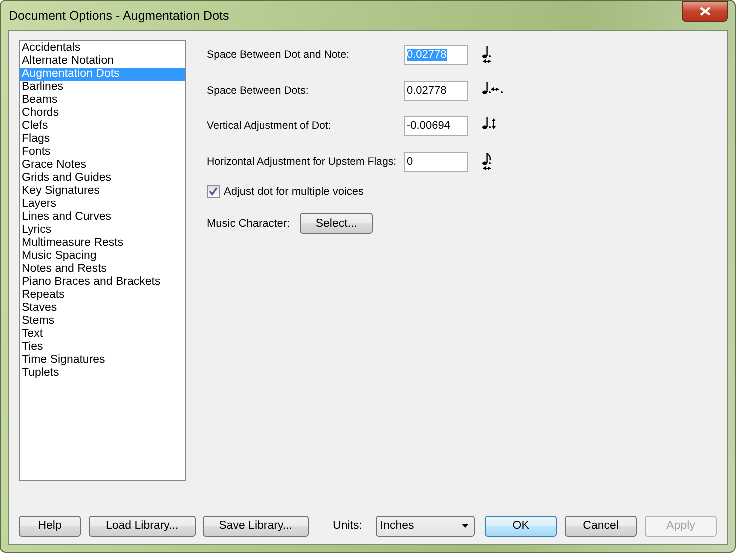 Image resolution: width=736 pixels, height=553 pixels. What do you see at coordinates (258, 90) in the screenshot?
I see `field-label: Space Between Dots:` at bounding box center [258, 90].